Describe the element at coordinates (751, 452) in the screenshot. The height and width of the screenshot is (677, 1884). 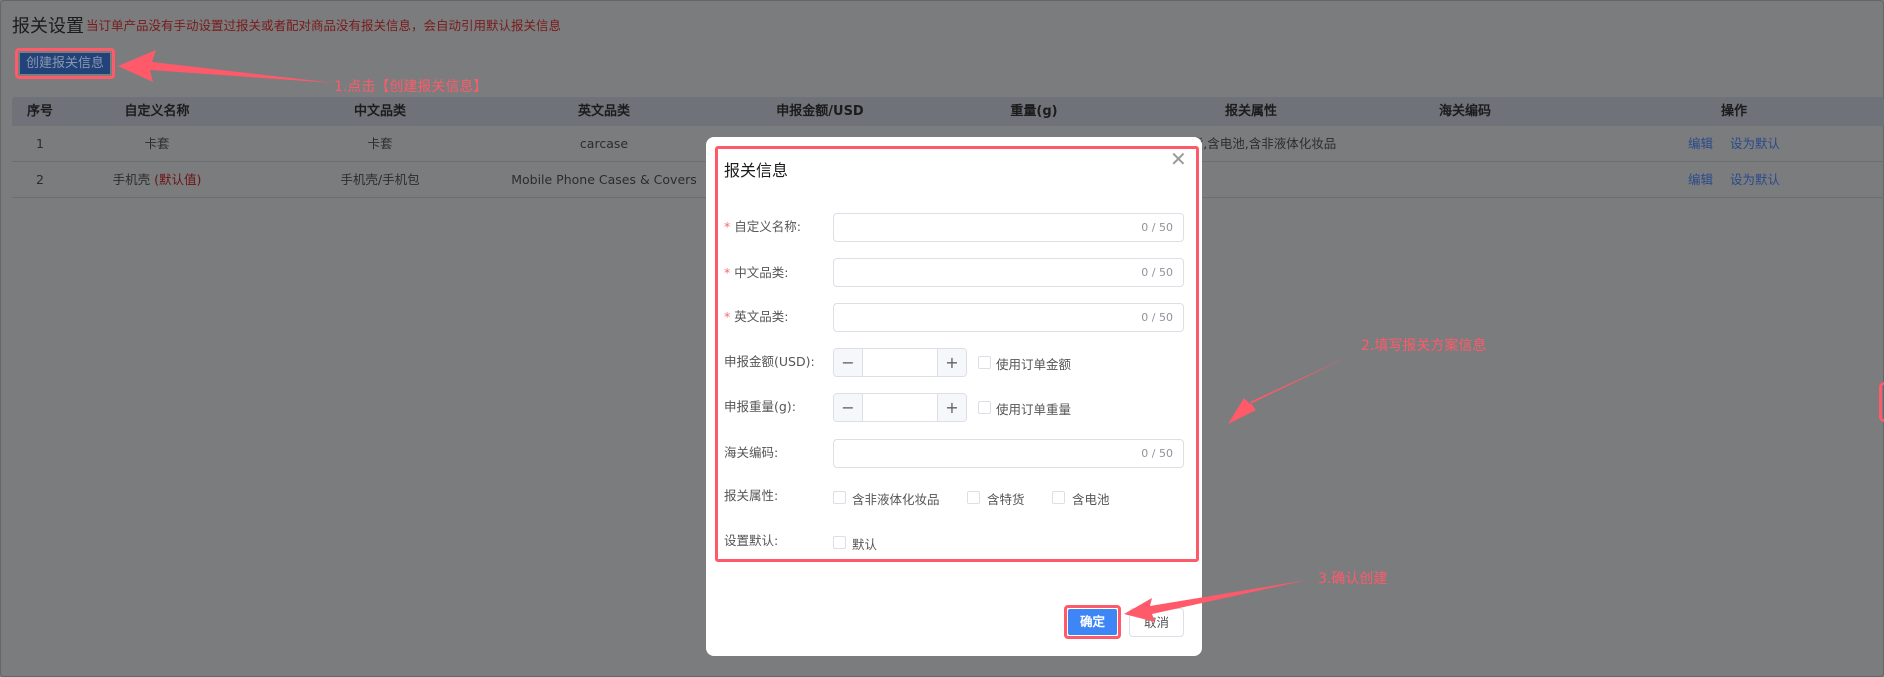
I see `label-hs-code: 海关编码:` at that location.